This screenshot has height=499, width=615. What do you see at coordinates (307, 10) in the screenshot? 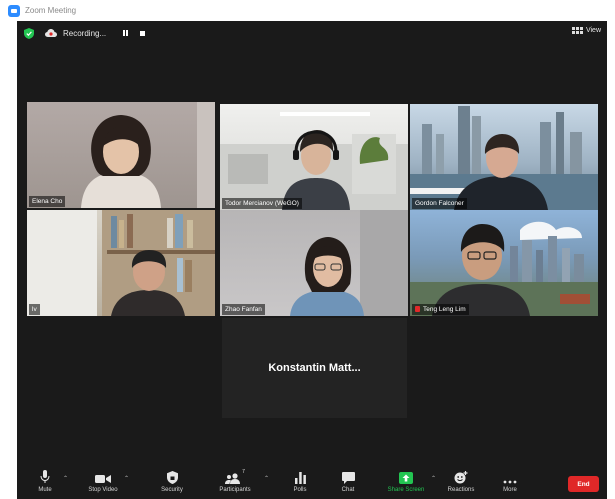
I see `window-titlebar: Zoom Meeting` at bounding box center [307, 10].